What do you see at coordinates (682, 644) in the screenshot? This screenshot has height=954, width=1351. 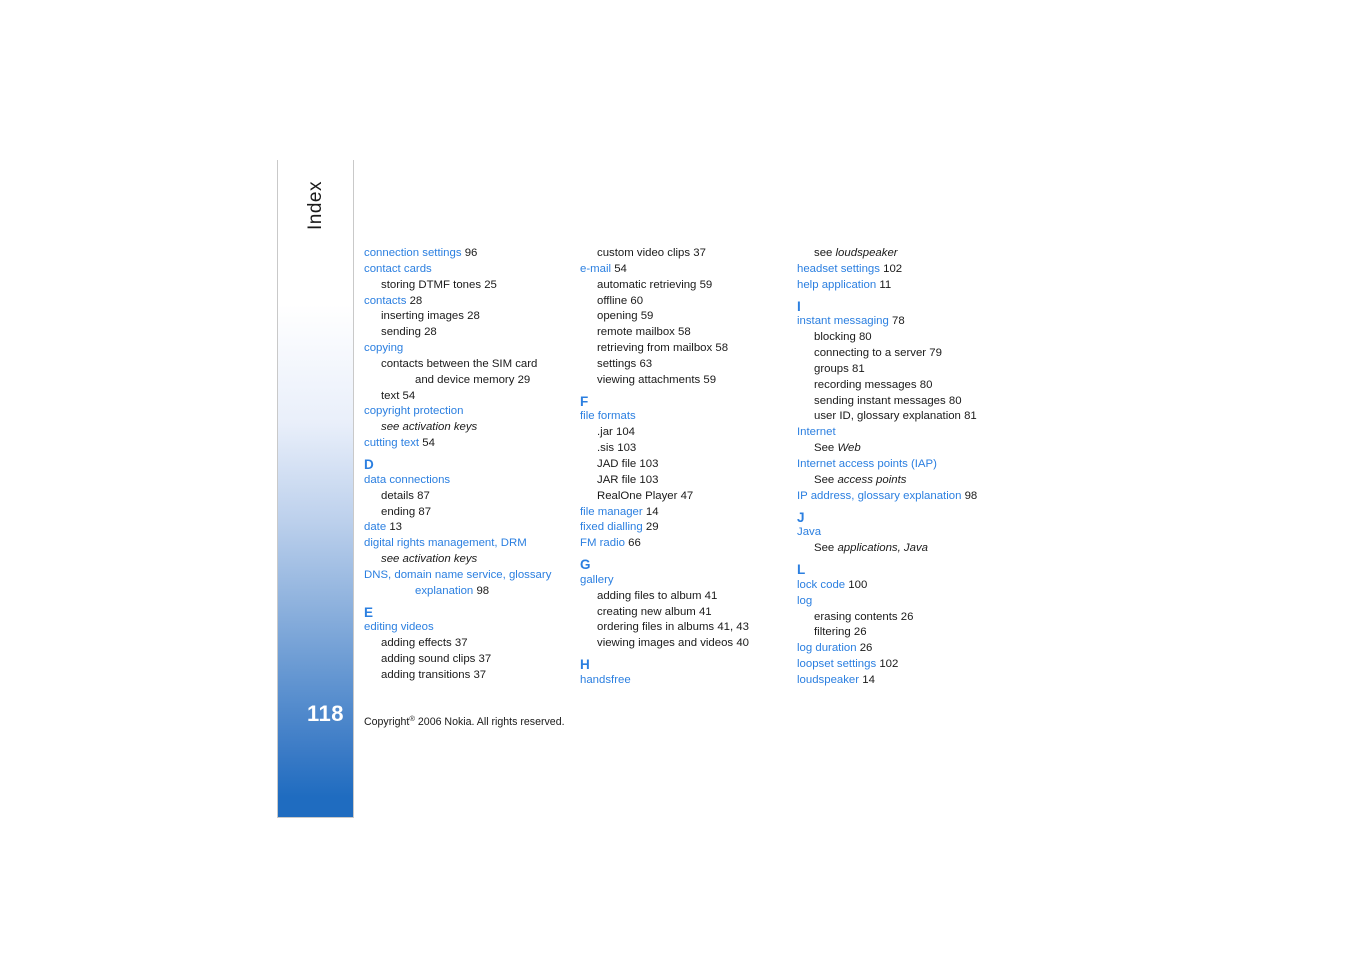 I see `index-entry: viewing images and videos 40` at bounding box center [682, 644].